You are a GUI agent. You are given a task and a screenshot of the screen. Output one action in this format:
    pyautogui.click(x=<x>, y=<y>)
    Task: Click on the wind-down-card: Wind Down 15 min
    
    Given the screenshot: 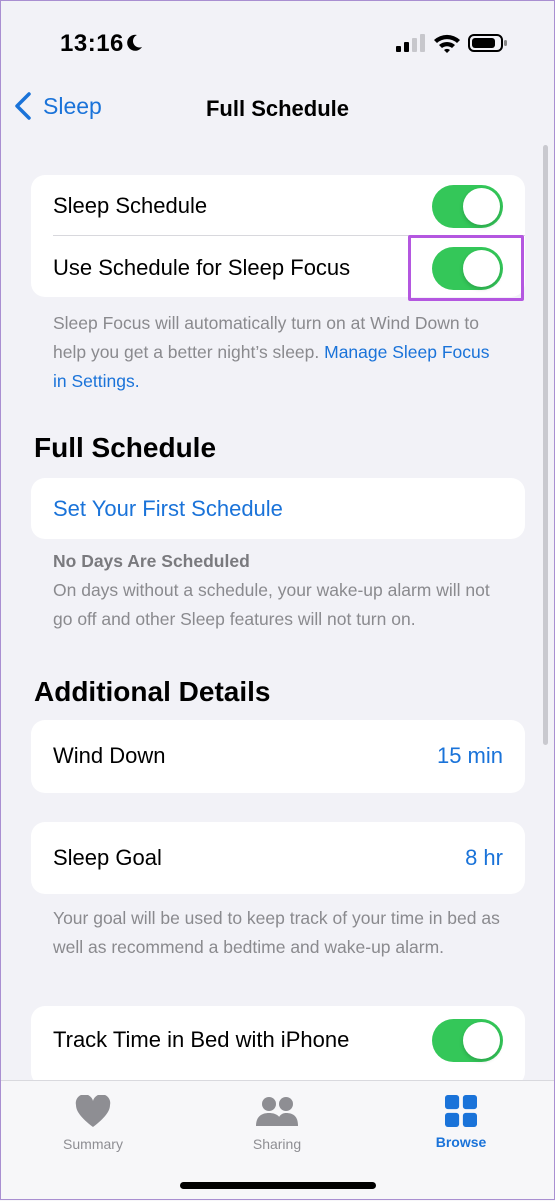 What is the action you would take?
    pyautogui.click(x=278, y=756)
    